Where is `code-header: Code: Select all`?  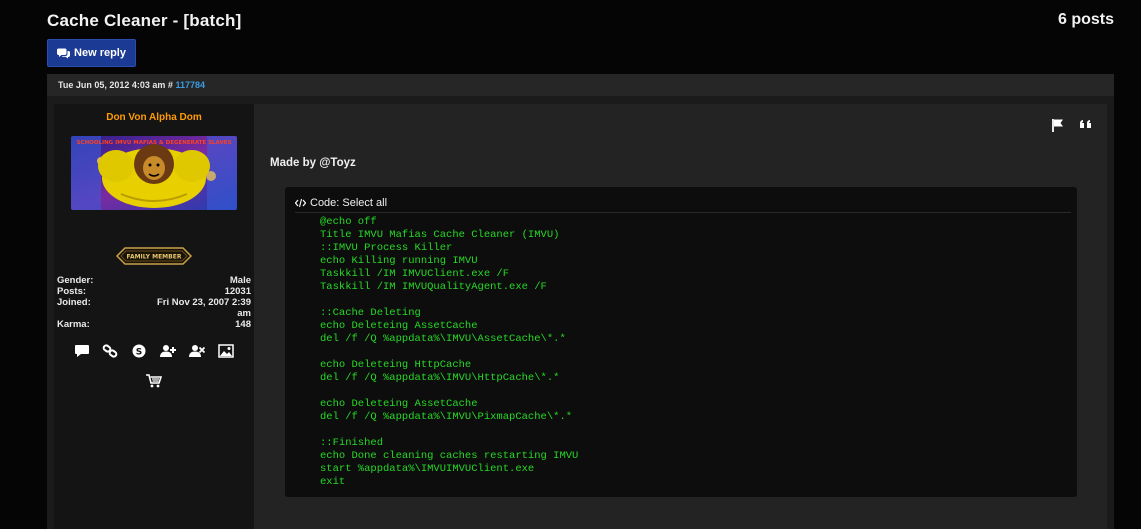
code-header: Code: Select all is located at coordinates (683, 204).